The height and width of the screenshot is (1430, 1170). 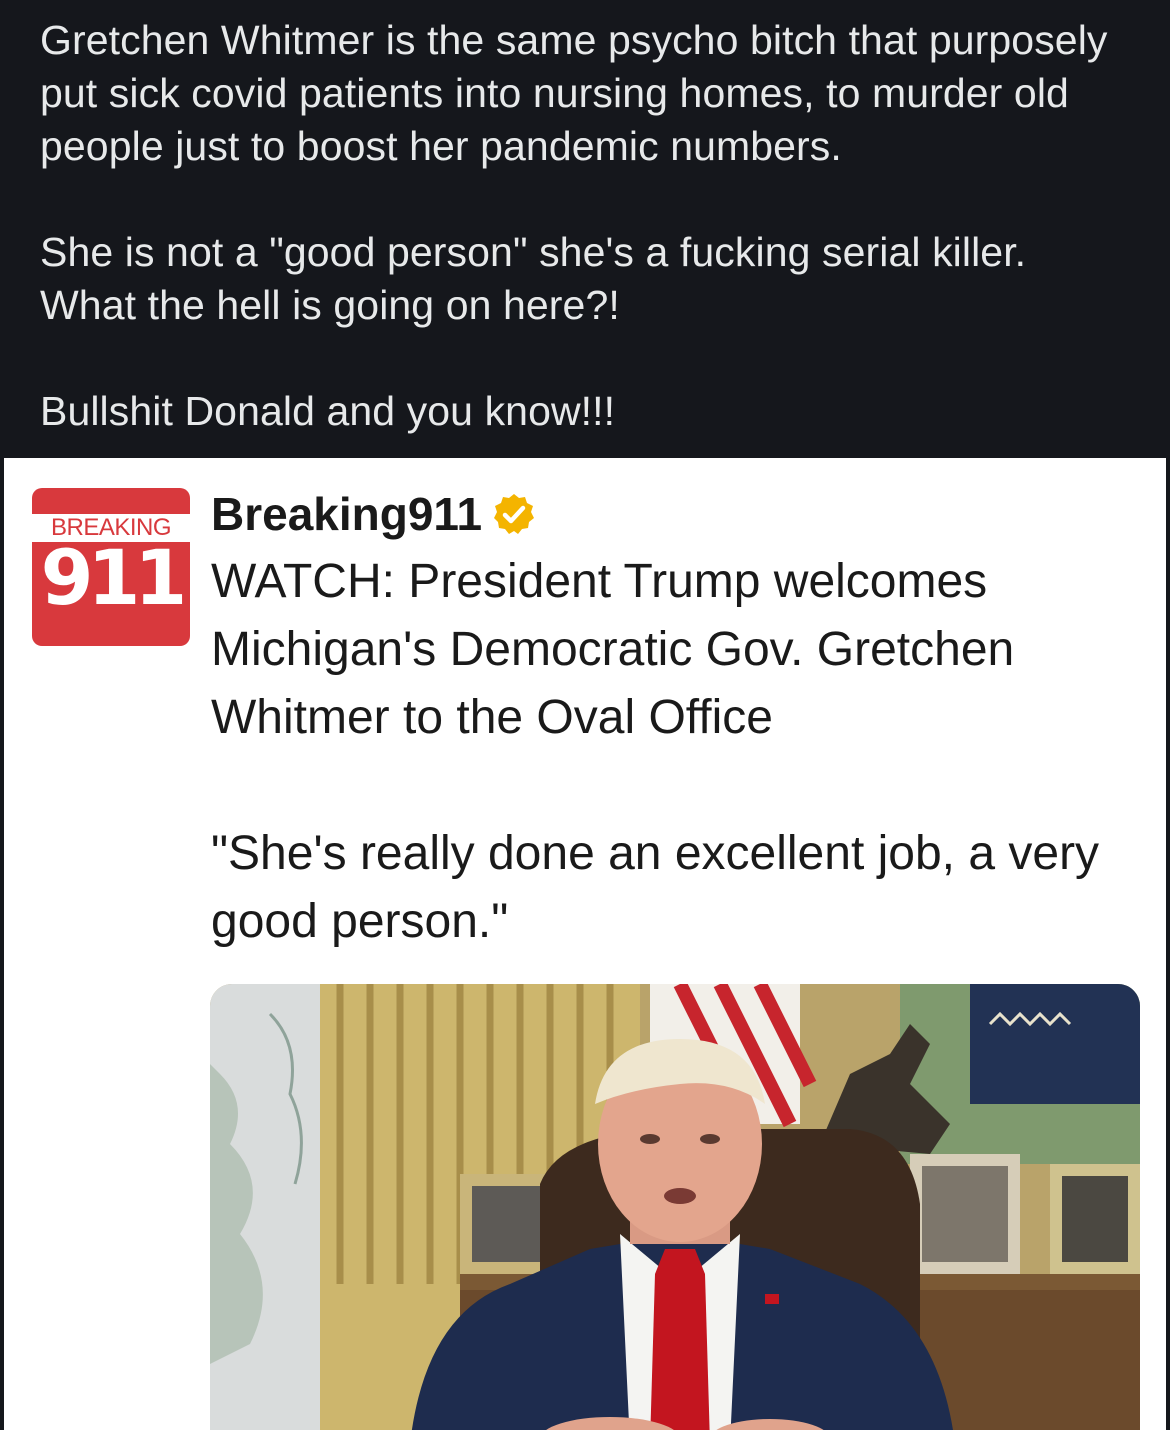 What do you see at coordinates (514, 514) in the screenshot?
I see `verified-badge-icon` at bounding box center [514, 514].